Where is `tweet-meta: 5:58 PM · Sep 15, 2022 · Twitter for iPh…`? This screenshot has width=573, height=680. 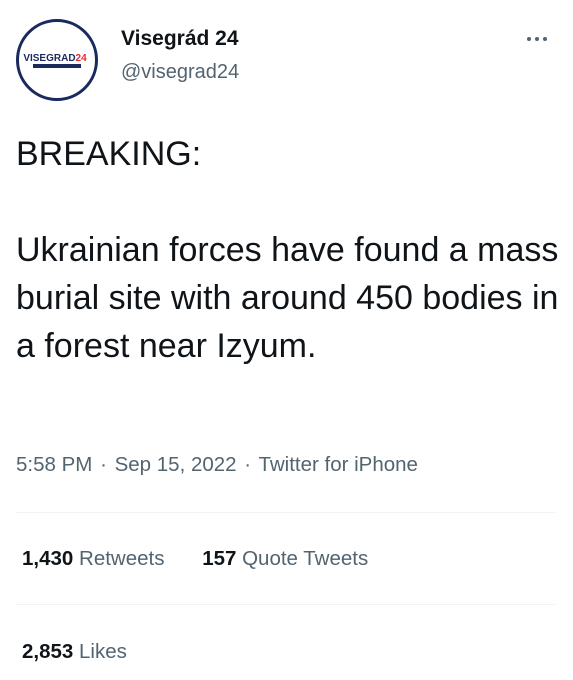
tweet-meta: 5:58 PM · Sep 15, 2022 · Twitter for iPh… is located at coordinates (217, 465).